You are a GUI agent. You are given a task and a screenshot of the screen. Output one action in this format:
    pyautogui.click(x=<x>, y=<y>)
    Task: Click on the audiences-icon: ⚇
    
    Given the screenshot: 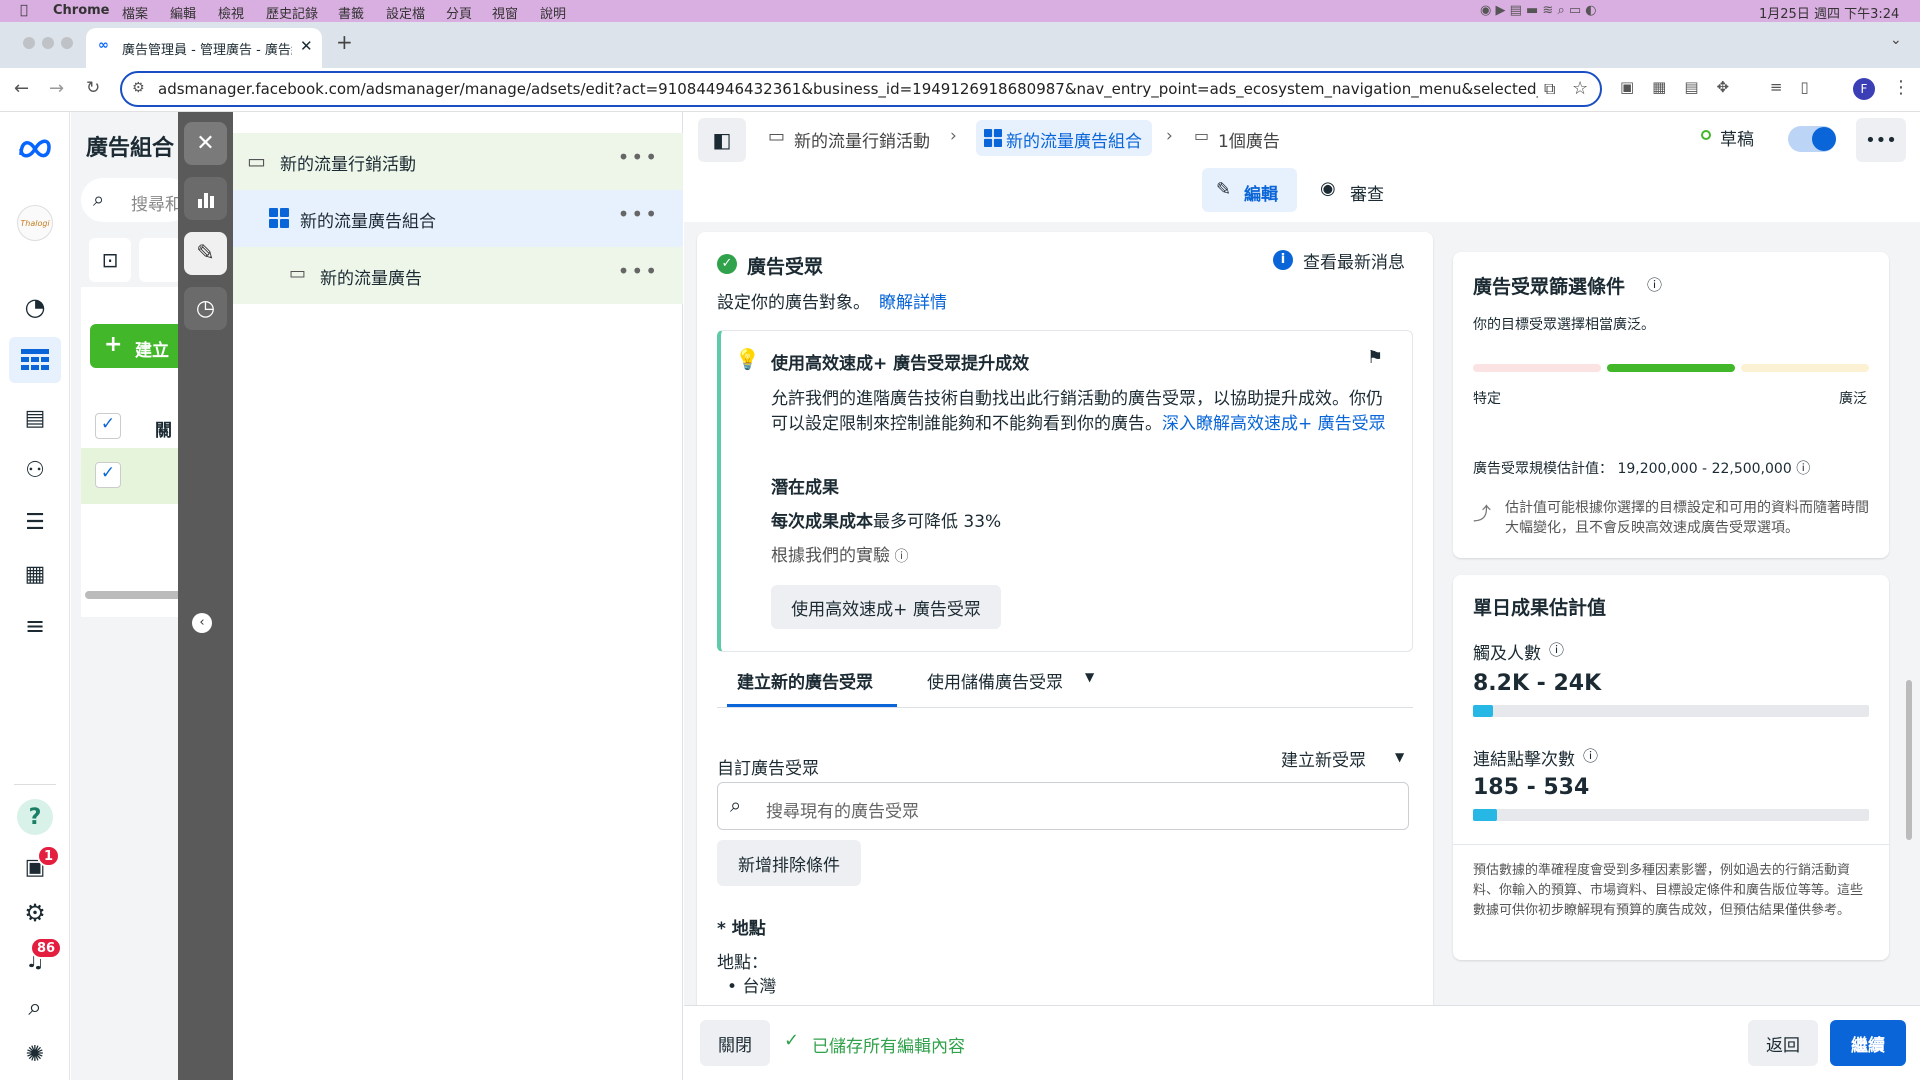 What is the action you would take?
    pyautogui.click(x=35, y=470)
    